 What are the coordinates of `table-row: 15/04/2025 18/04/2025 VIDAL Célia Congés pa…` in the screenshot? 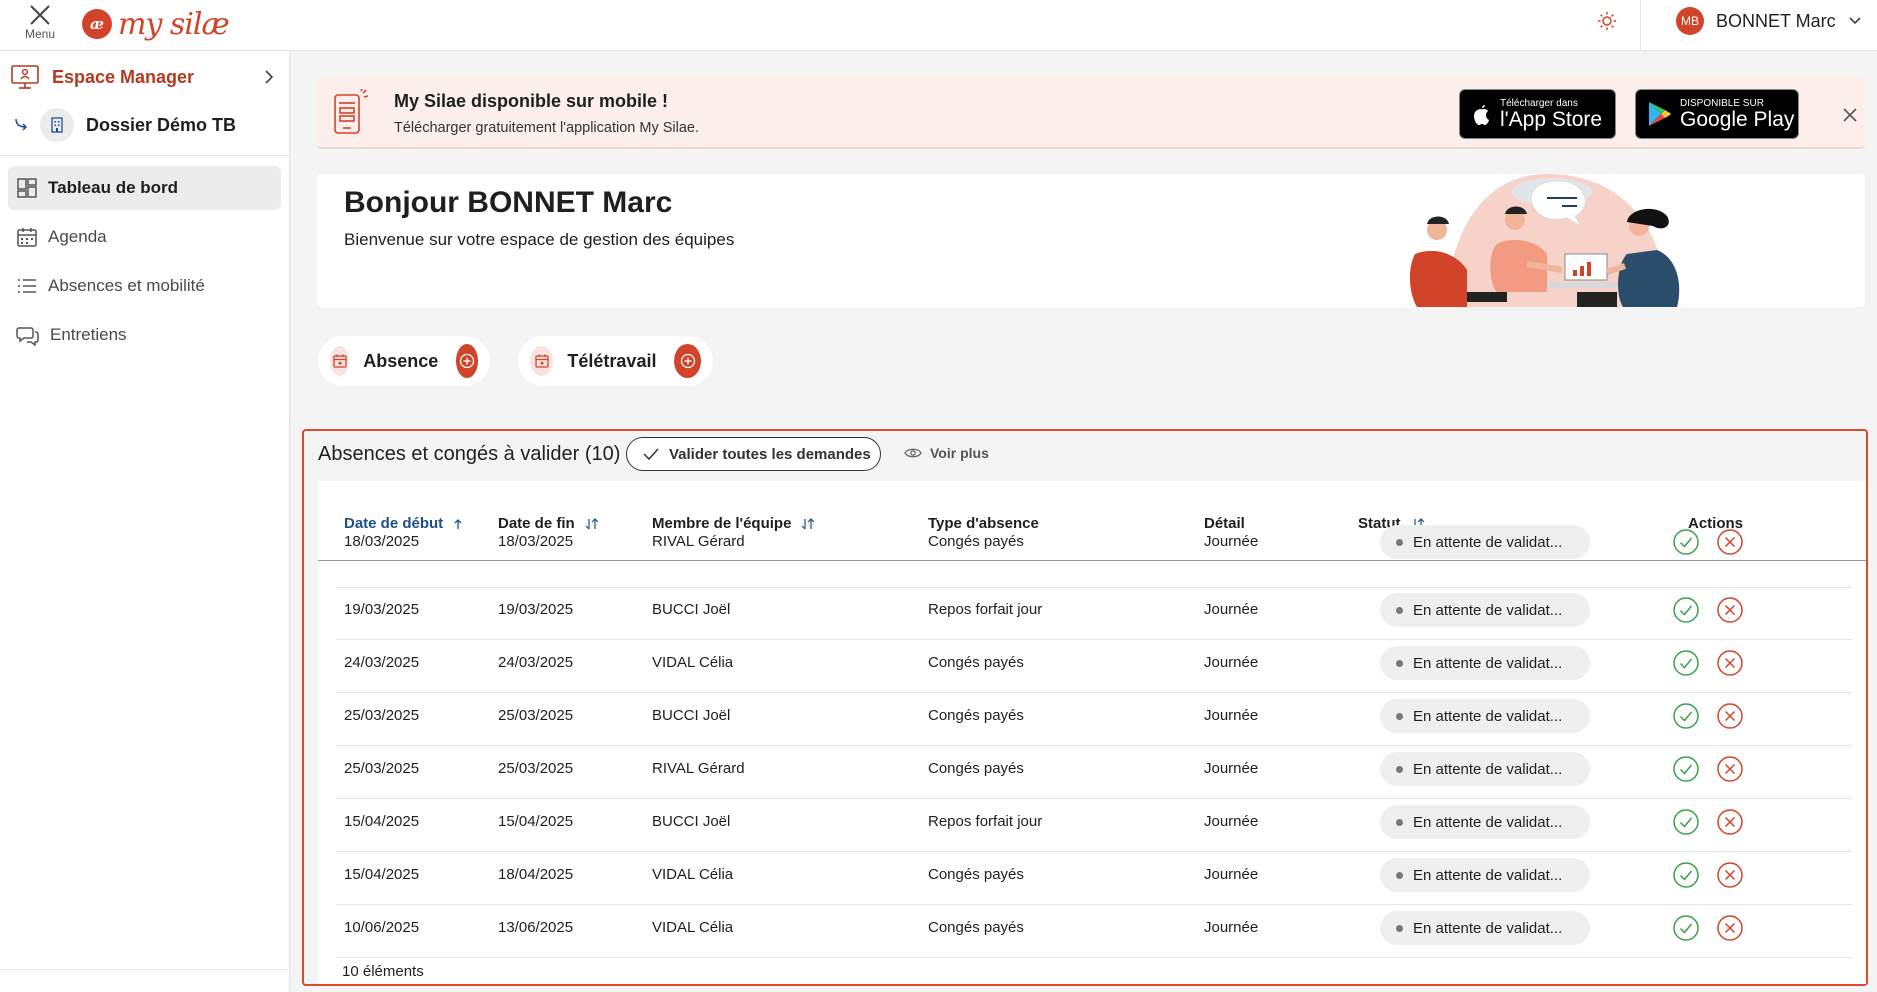 It's located at (1094, 878).